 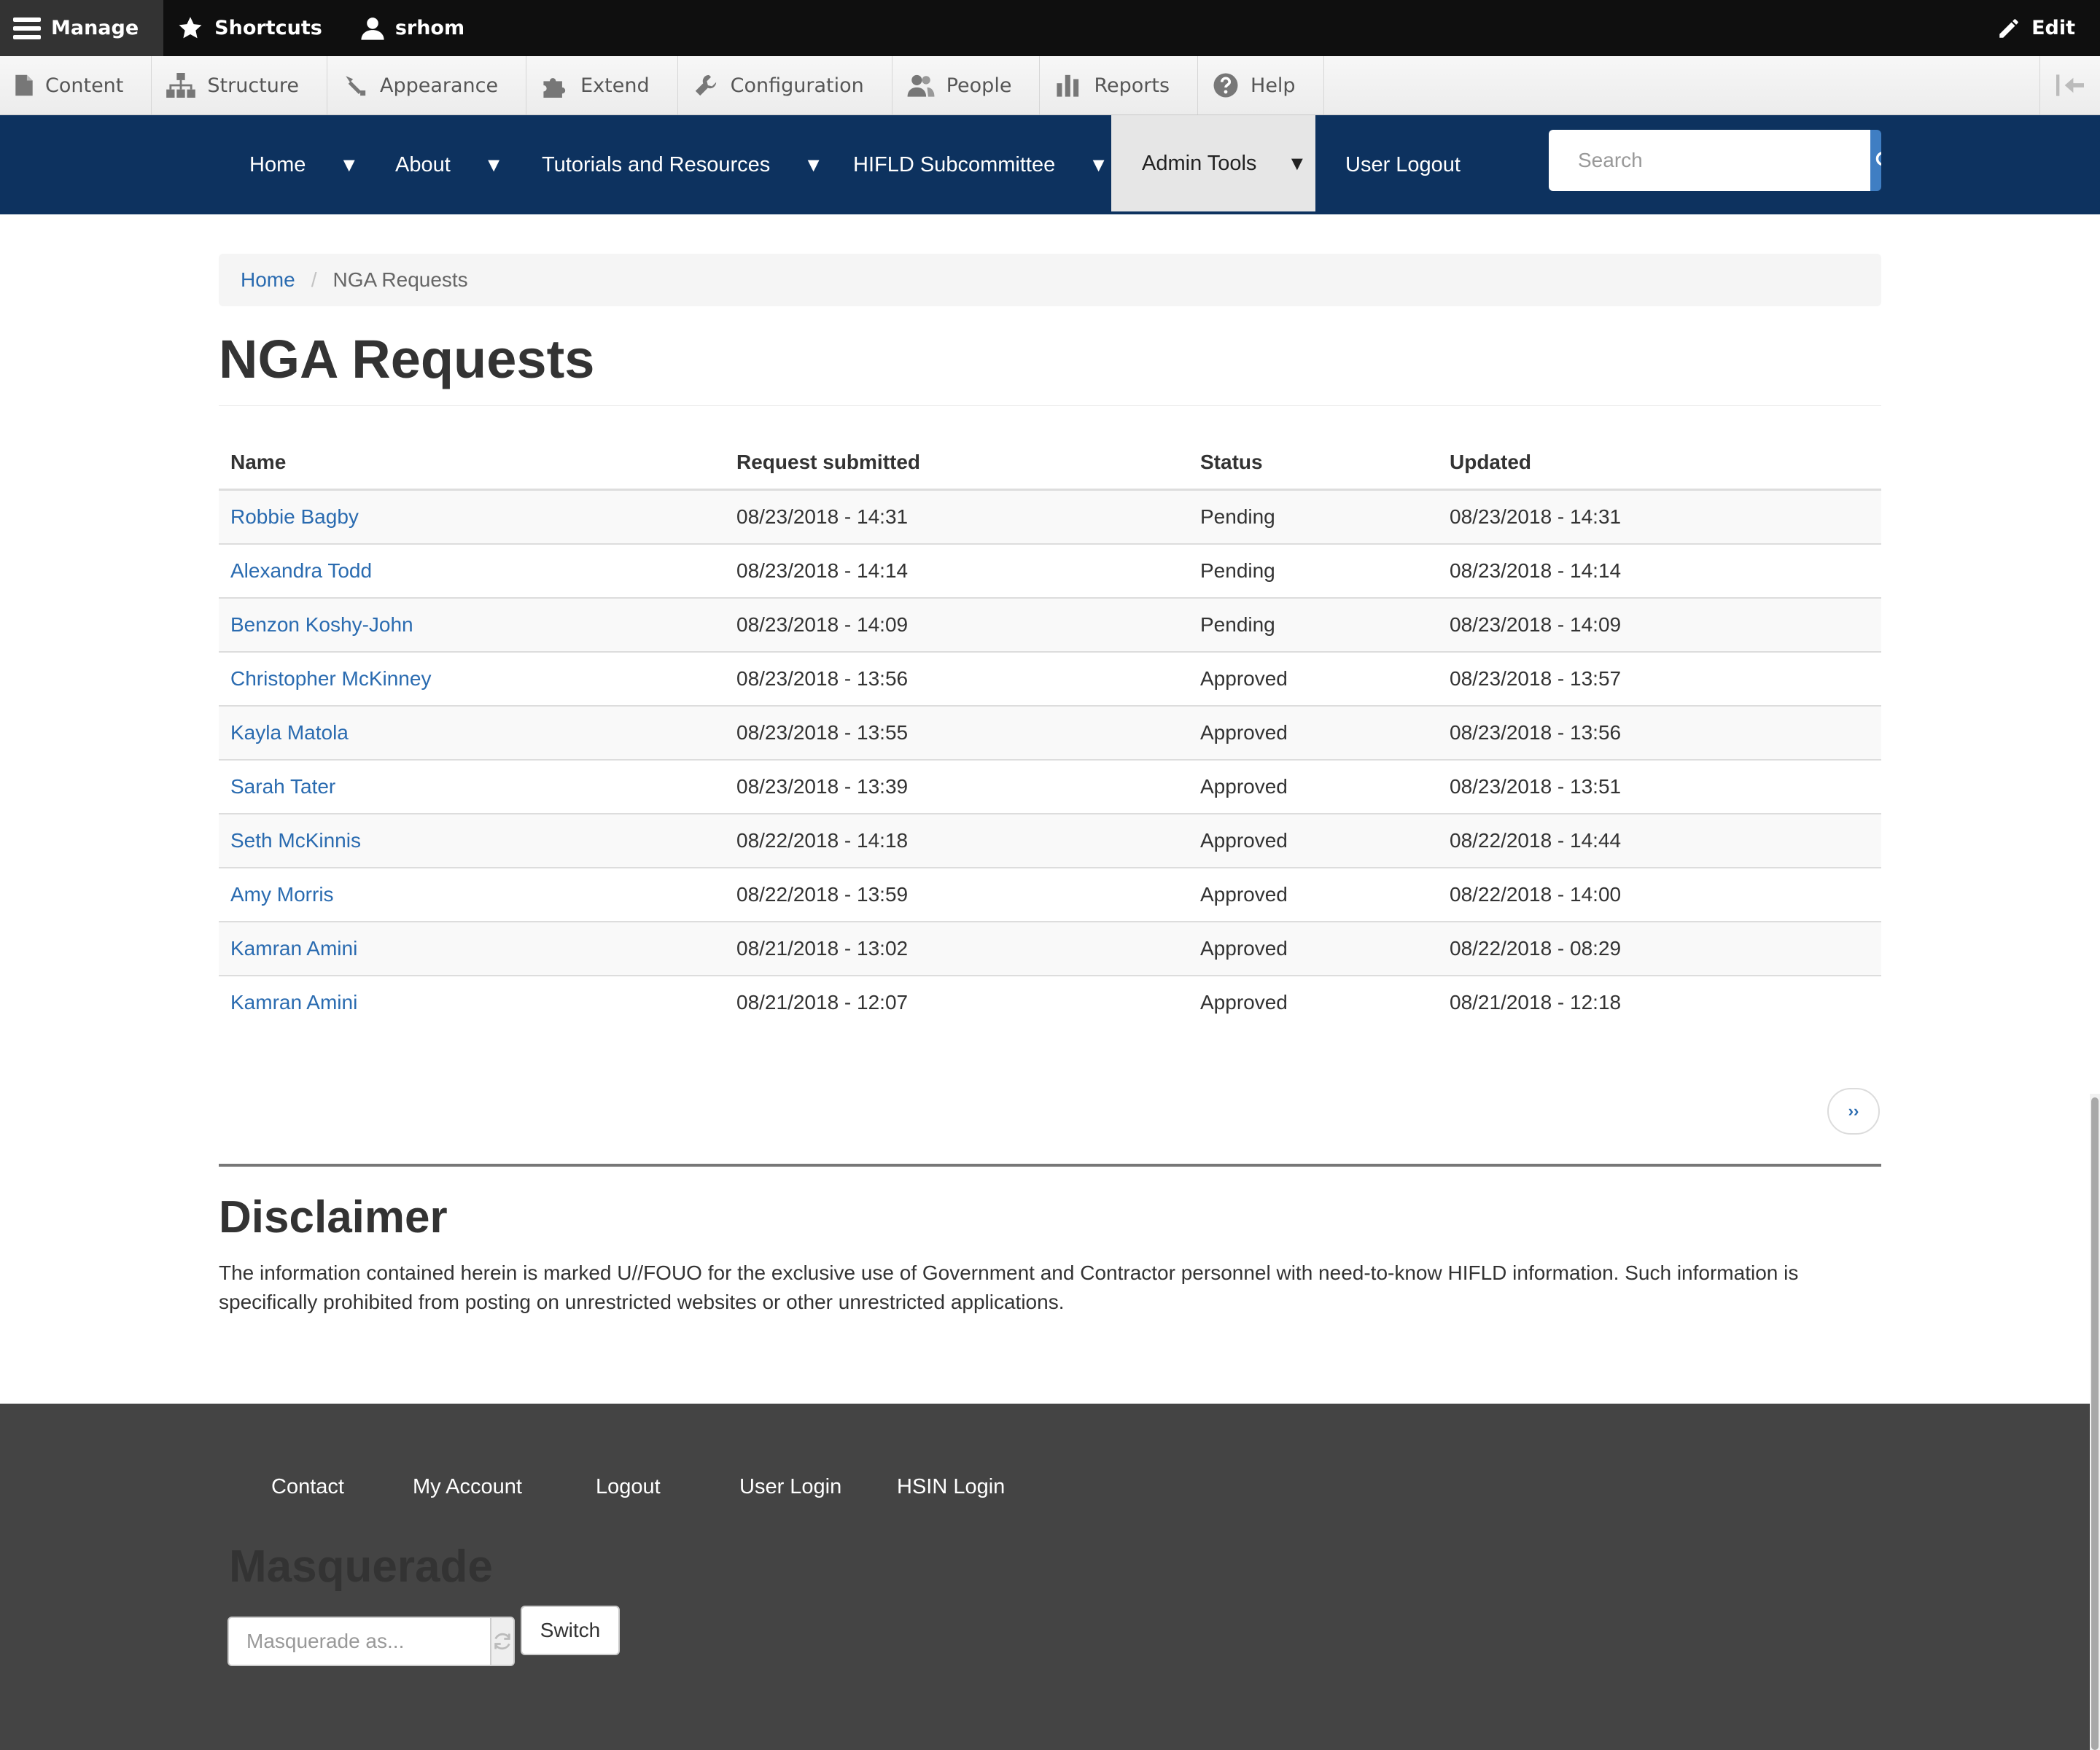 I want to click on user-tab: srhom, so click(x=418, y=28).